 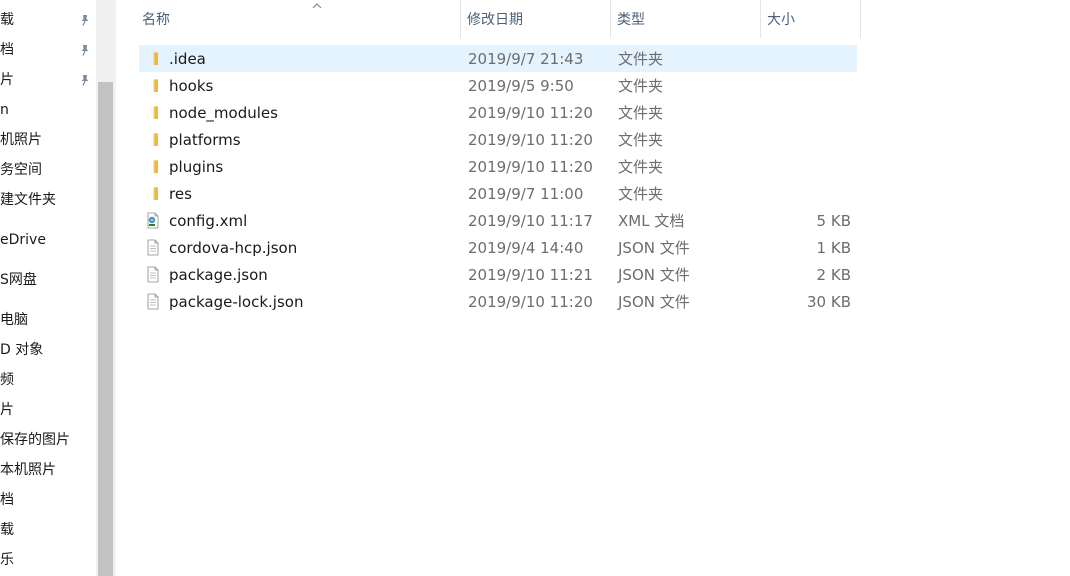 I want to click on file-name: platforms, so click(x=205, y=140).